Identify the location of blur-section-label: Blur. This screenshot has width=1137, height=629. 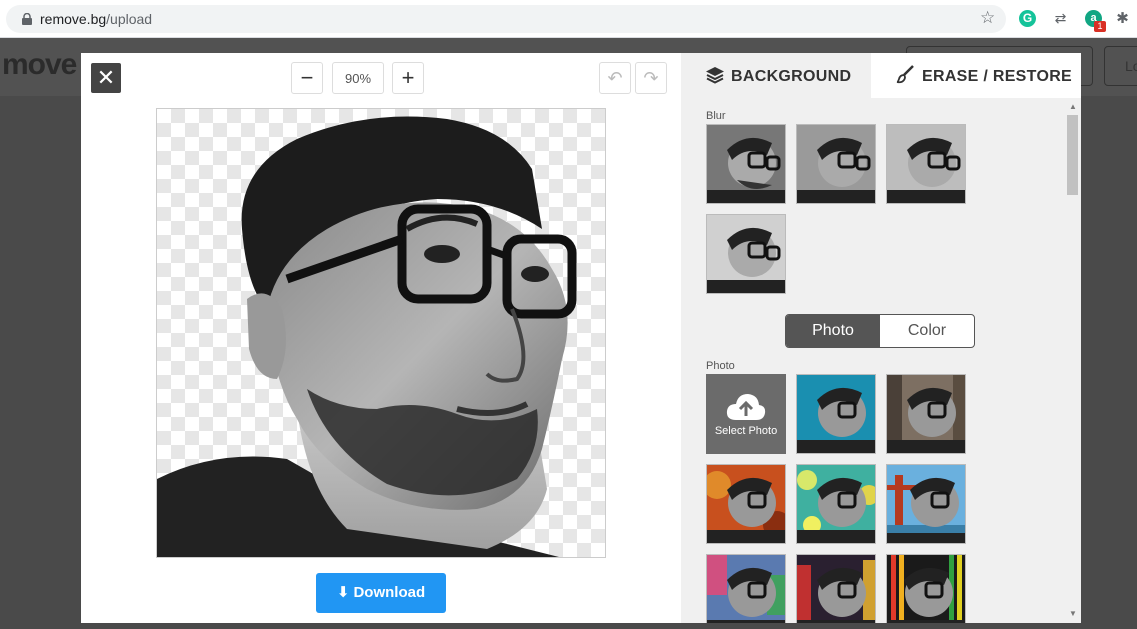
(716, 116).